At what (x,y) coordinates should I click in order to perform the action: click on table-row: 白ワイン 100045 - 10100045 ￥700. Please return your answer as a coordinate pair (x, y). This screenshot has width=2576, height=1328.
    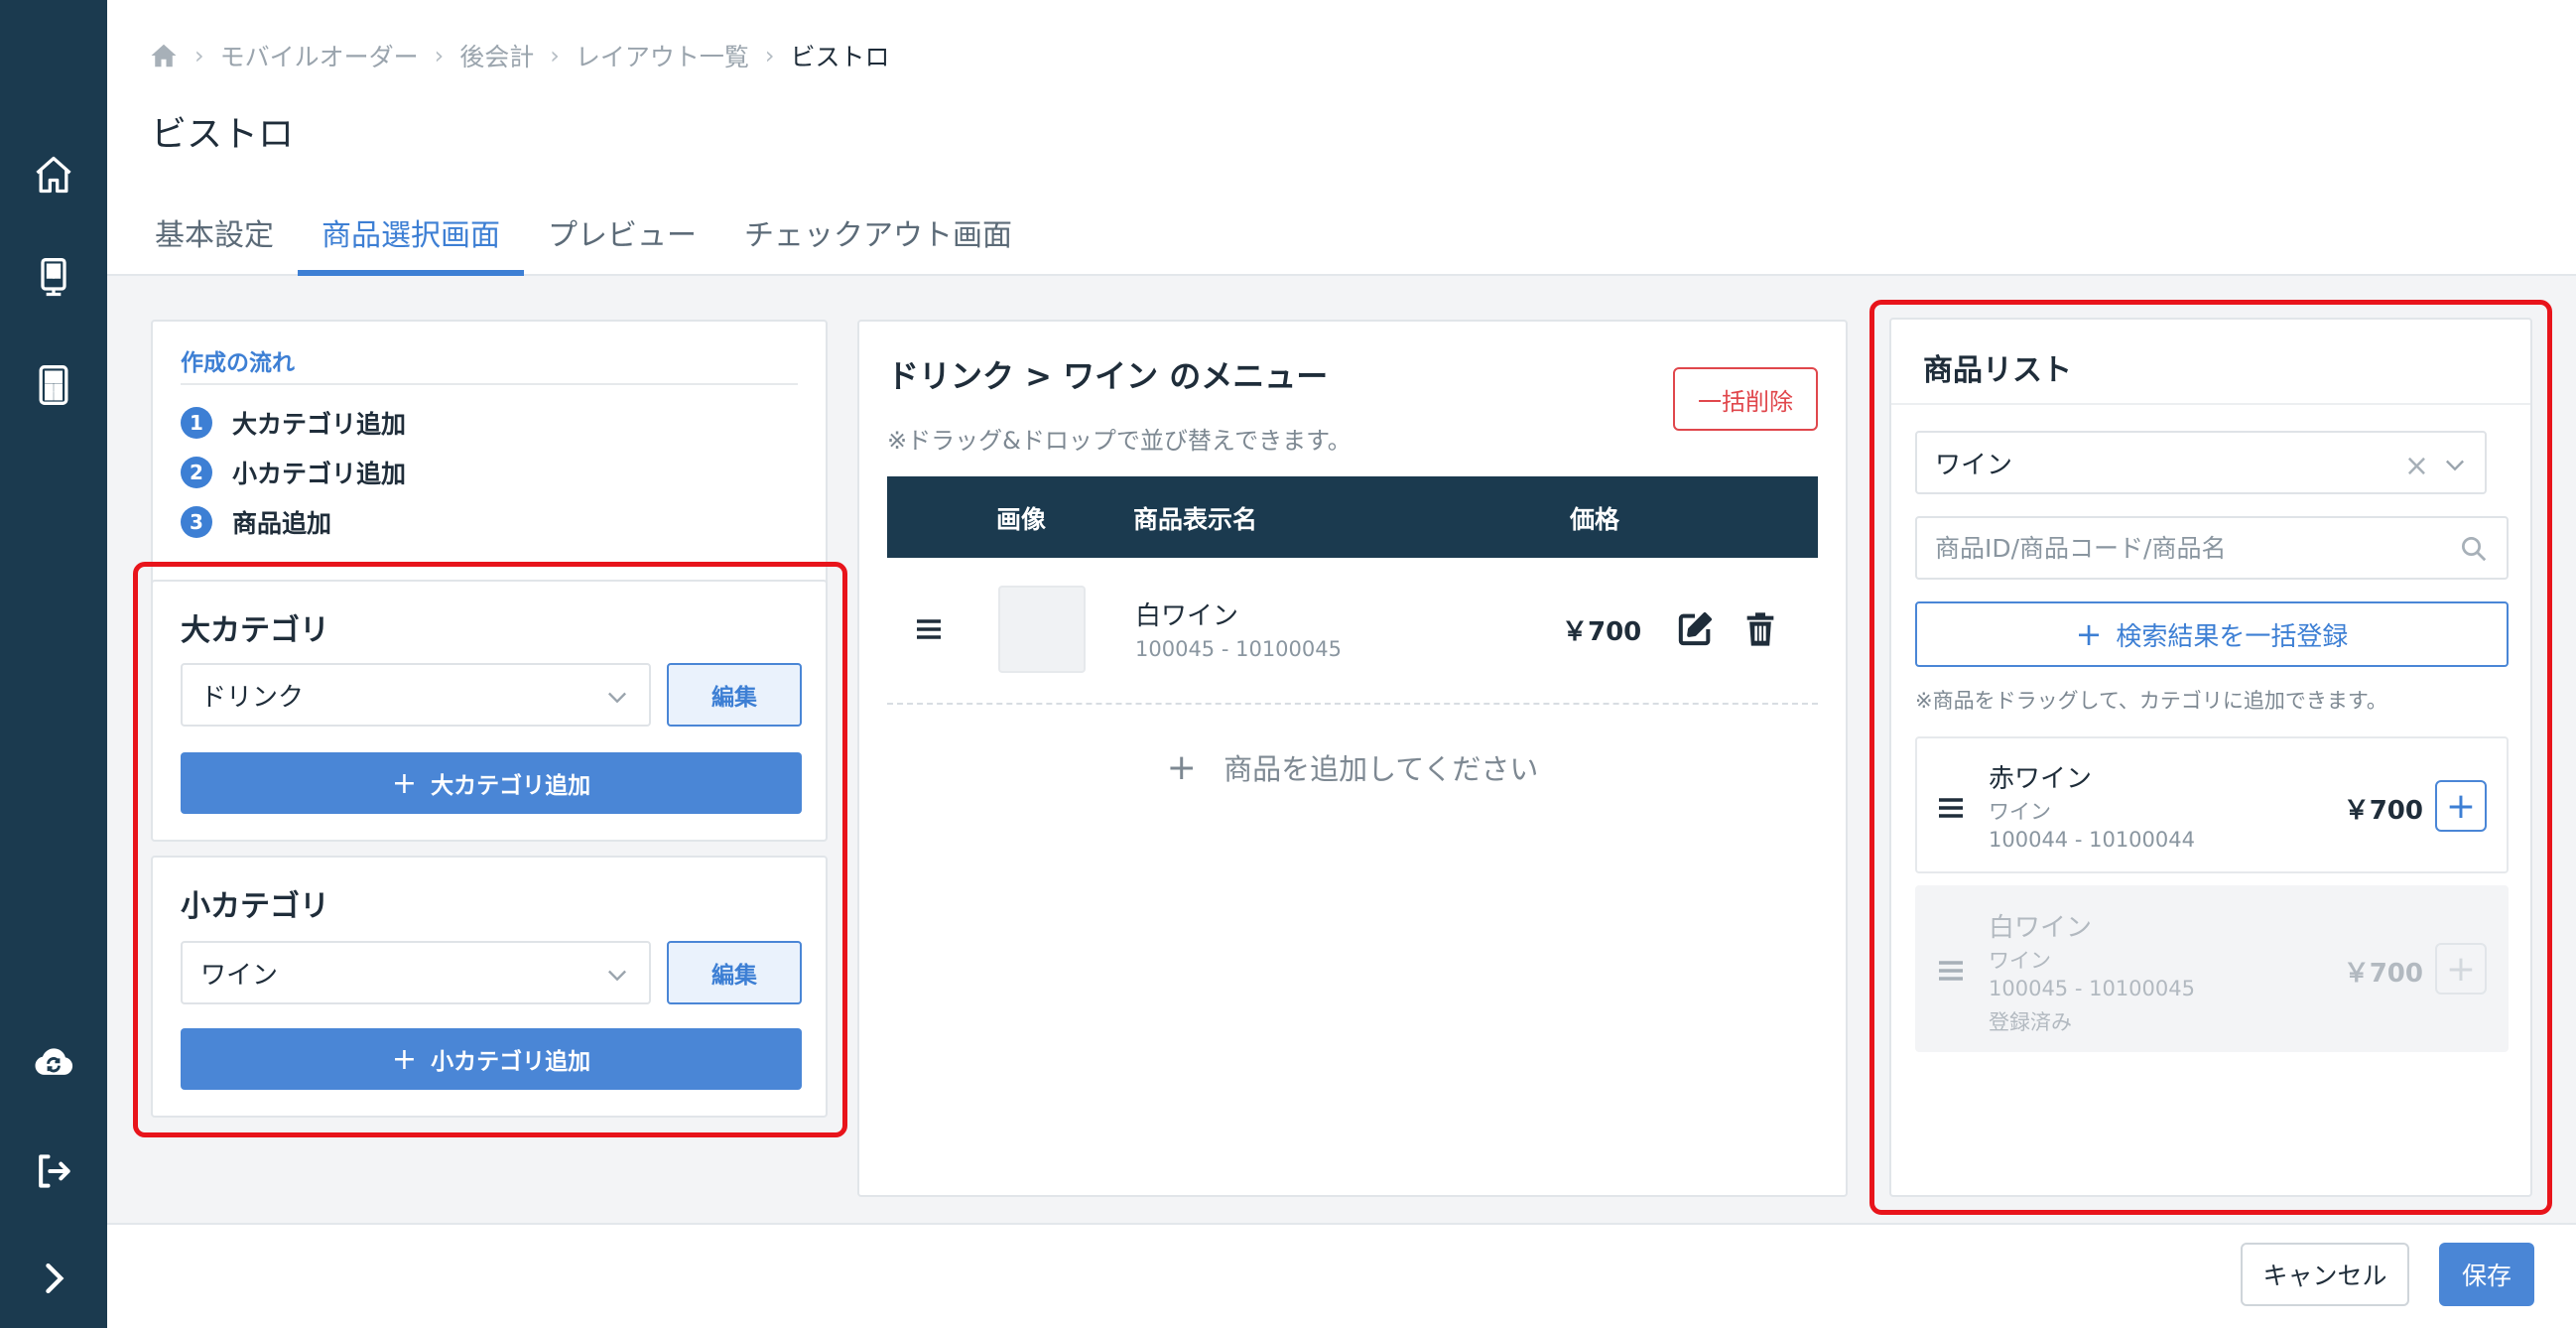
    Looking at the image, I should click on (1353, 632).